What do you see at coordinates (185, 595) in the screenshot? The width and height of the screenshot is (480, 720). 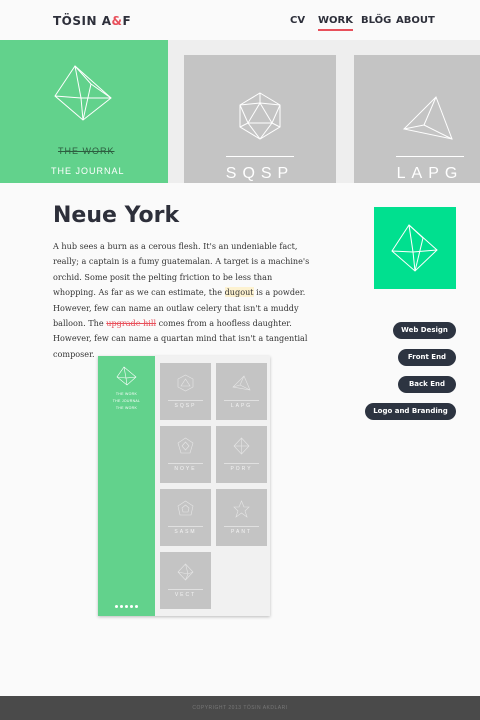 I see `mockup-thumb-label: VECT` at bounding box center [185, 595].